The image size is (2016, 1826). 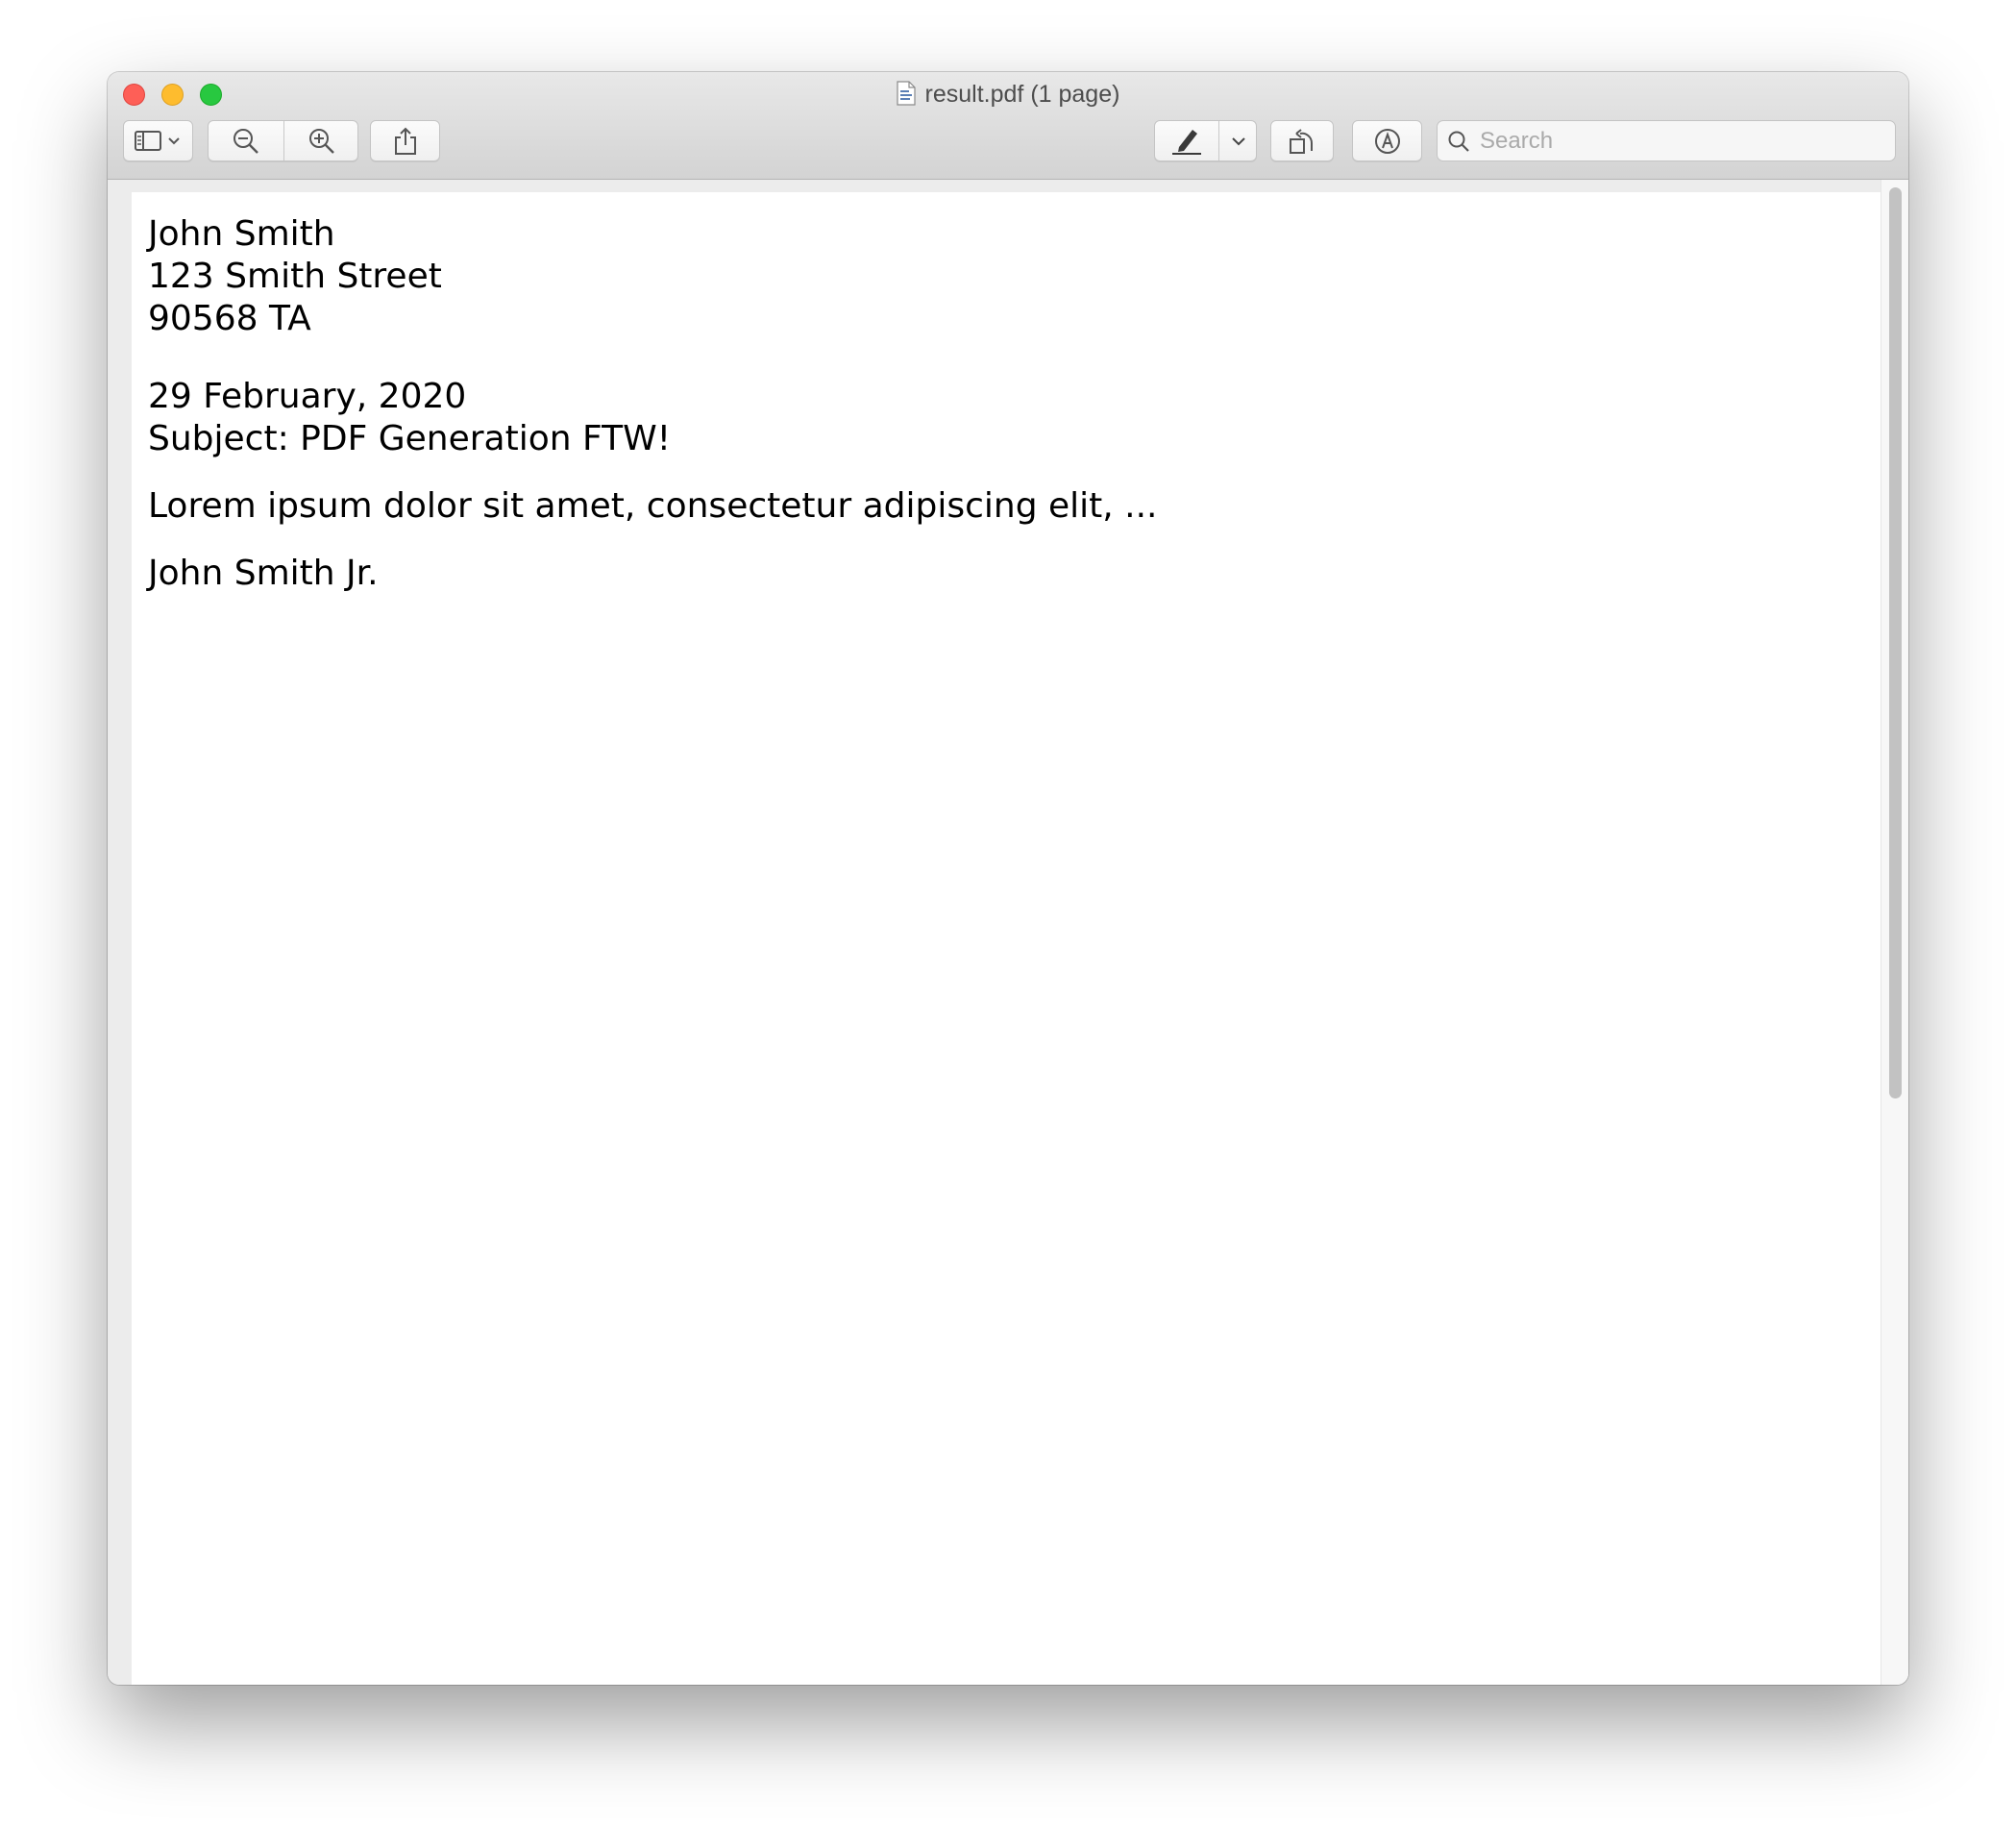 I want to click on chevron-down-icon, so click(x=1238, y=141).